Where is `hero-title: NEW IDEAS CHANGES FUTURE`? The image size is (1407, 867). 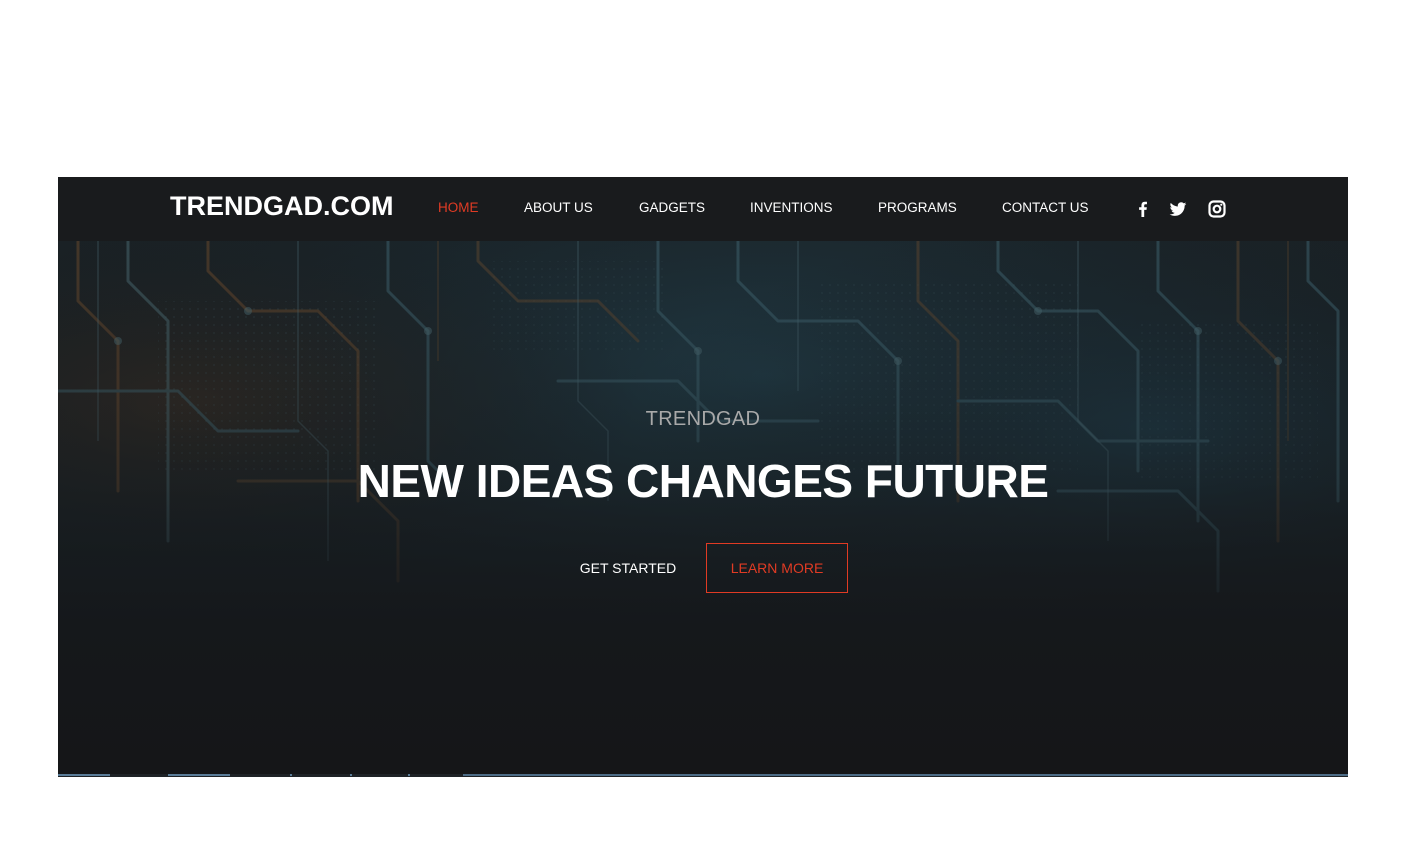
hero-title: NEW IDEAS CHANGES FUTURE is located at coordinates (703, 481).